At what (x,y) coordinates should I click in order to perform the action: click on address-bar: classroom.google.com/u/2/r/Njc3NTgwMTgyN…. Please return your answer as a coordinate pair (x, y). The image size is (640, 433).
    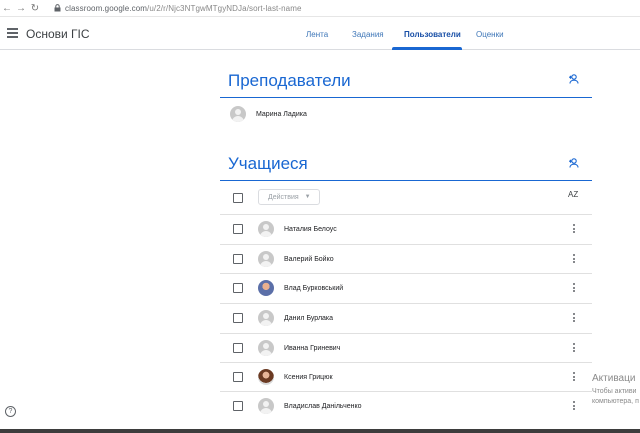
    Looking at the image, I should click on (183, 8).